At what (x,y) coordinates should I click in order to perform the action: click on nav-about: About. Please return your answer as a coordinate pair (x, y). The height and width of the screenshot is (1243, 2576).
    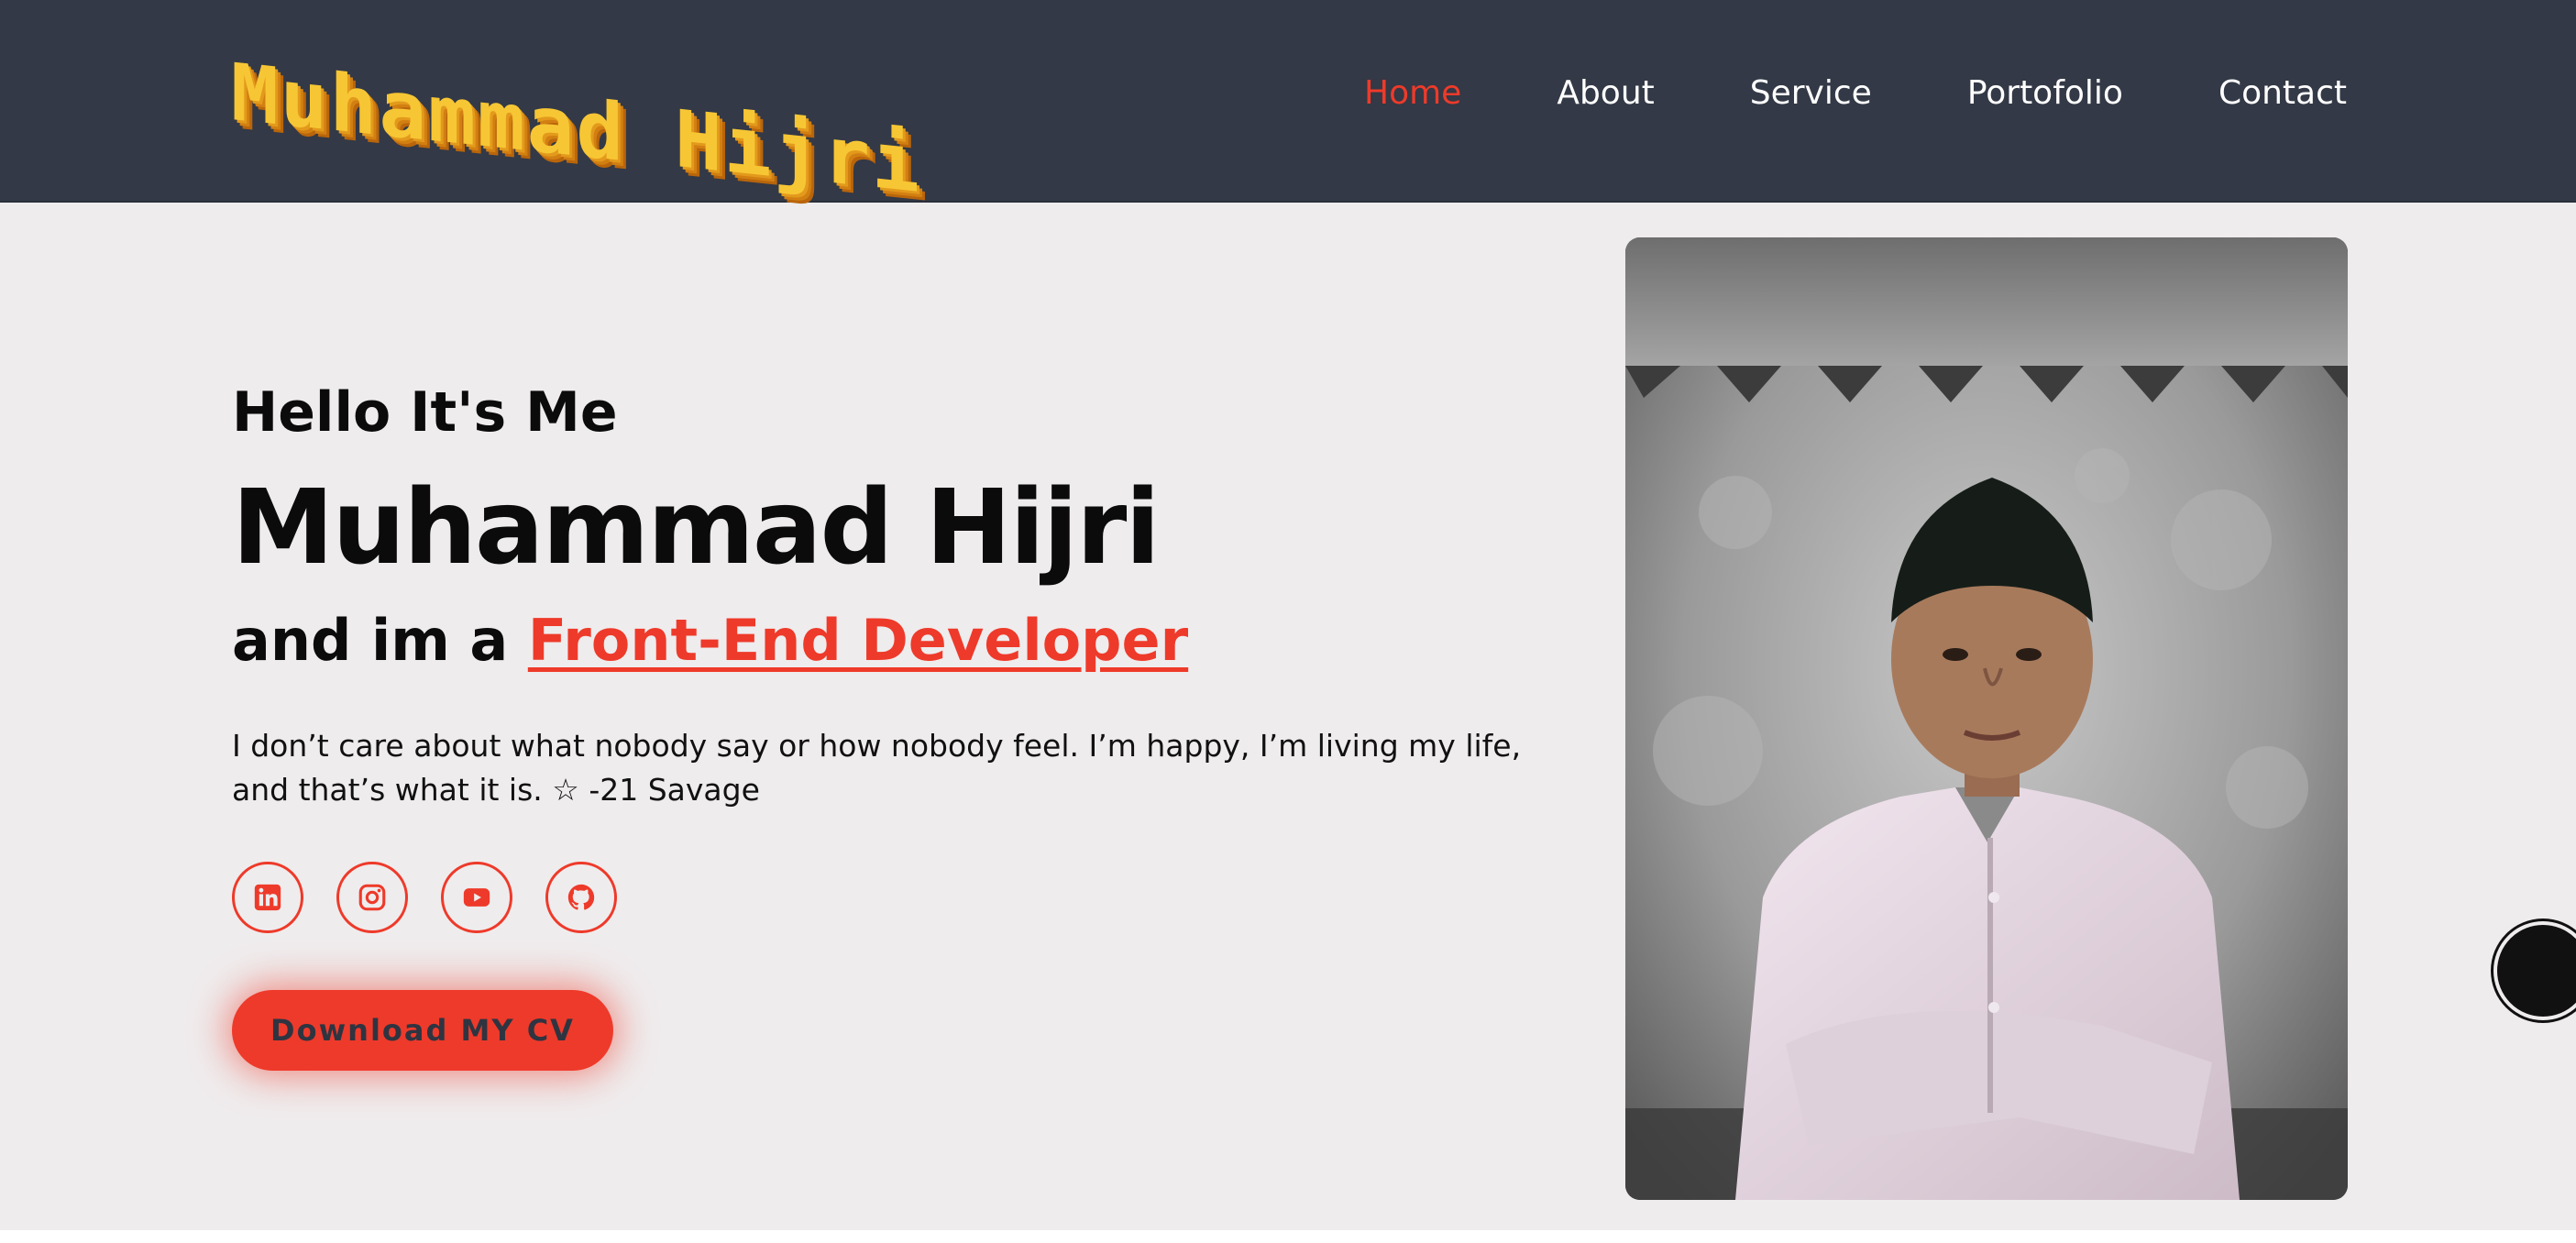
    Looking at the image, I should click on (1605, 93).